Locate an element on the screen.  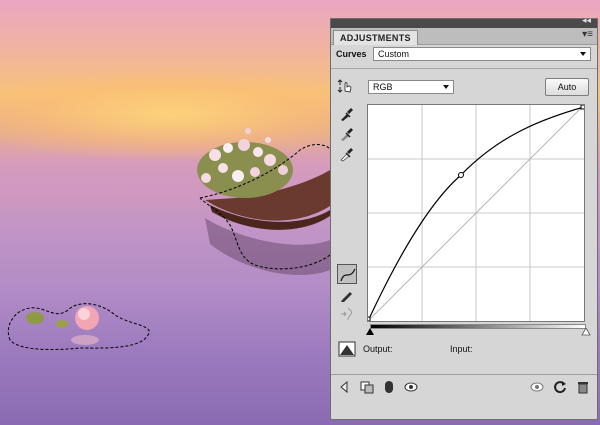
clipping-warning-icon is located at coordinates (347, 349).